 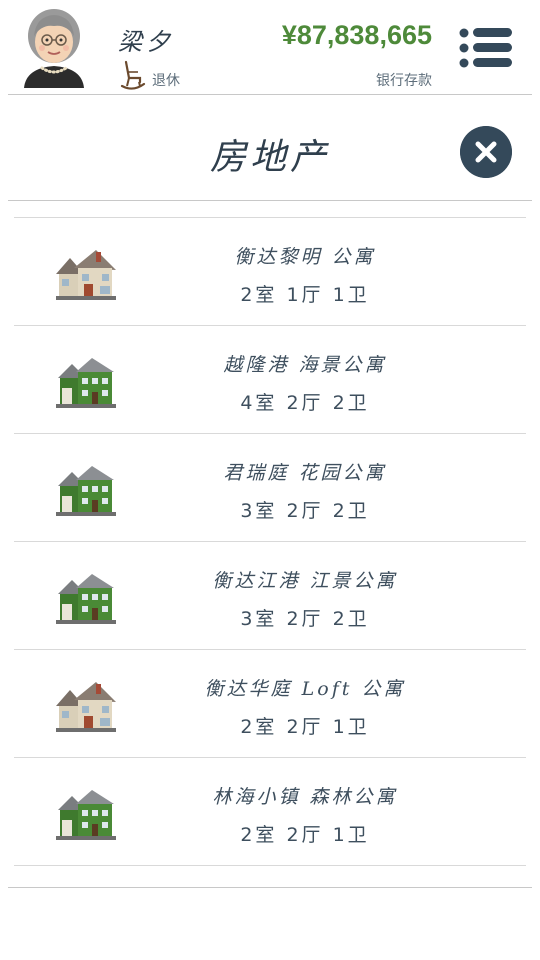 I want to click on property-list-item: 衡达黎明 公寓 2室 1厅 1卫, so click(x=270, y=272).